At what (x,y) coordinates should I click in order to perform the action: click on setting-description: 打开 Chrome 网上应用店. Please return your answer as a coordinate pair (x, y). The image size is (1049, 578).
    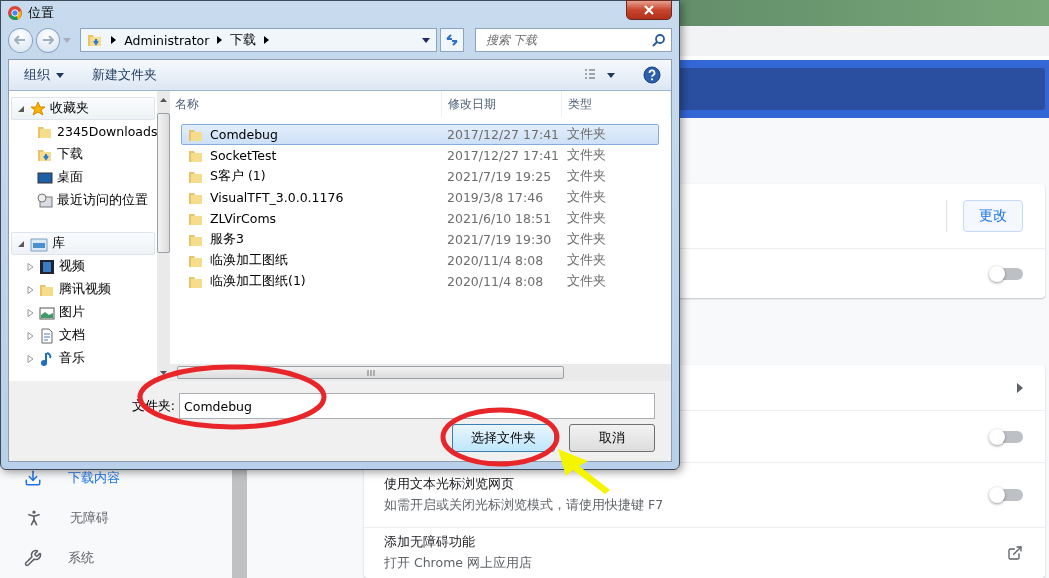
    Looking at the image, I should click on (458, 563).